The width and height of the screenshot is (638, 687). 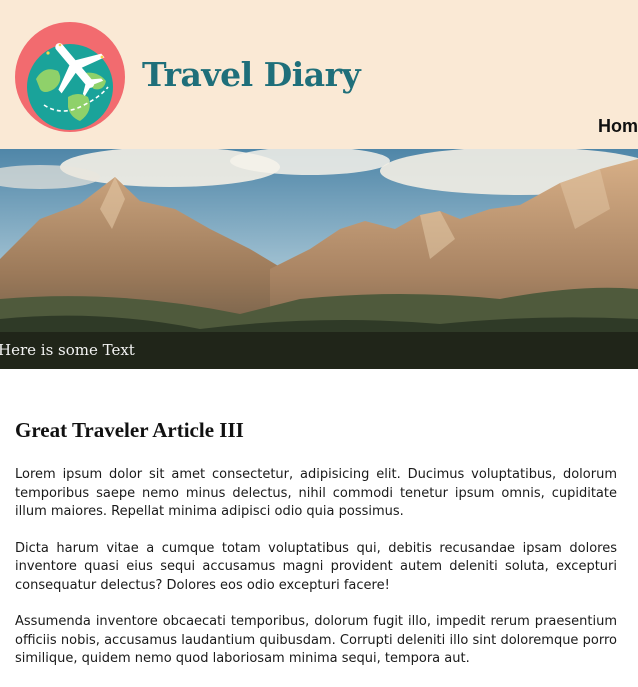 What do you see at coordinates (67, 350) in the screenshot?
I see `hero-caption-text: Here is some Text` at bounding box center [67, 350].